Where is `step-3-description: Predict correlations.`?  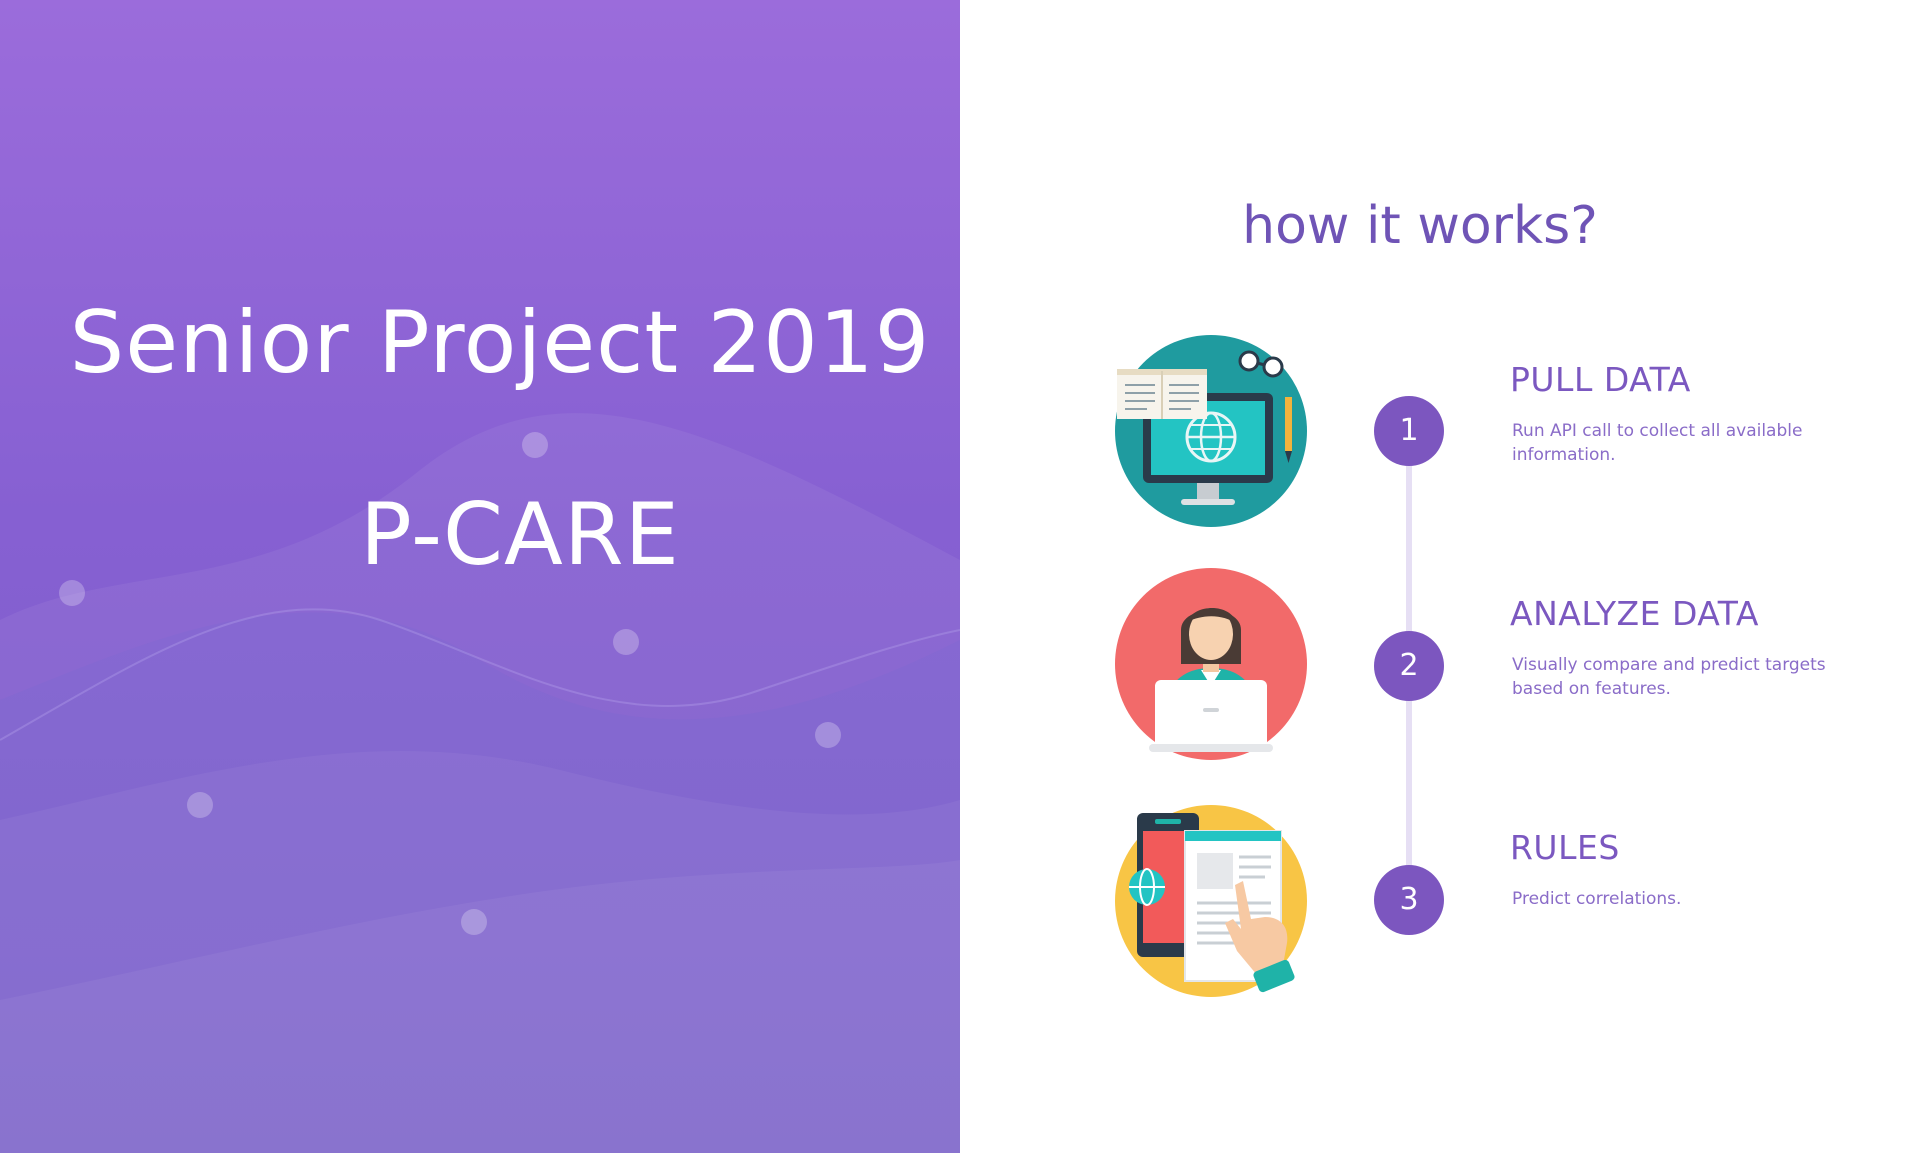
step-3-description: Predict correlations. is located at coordinates (1597, 899).